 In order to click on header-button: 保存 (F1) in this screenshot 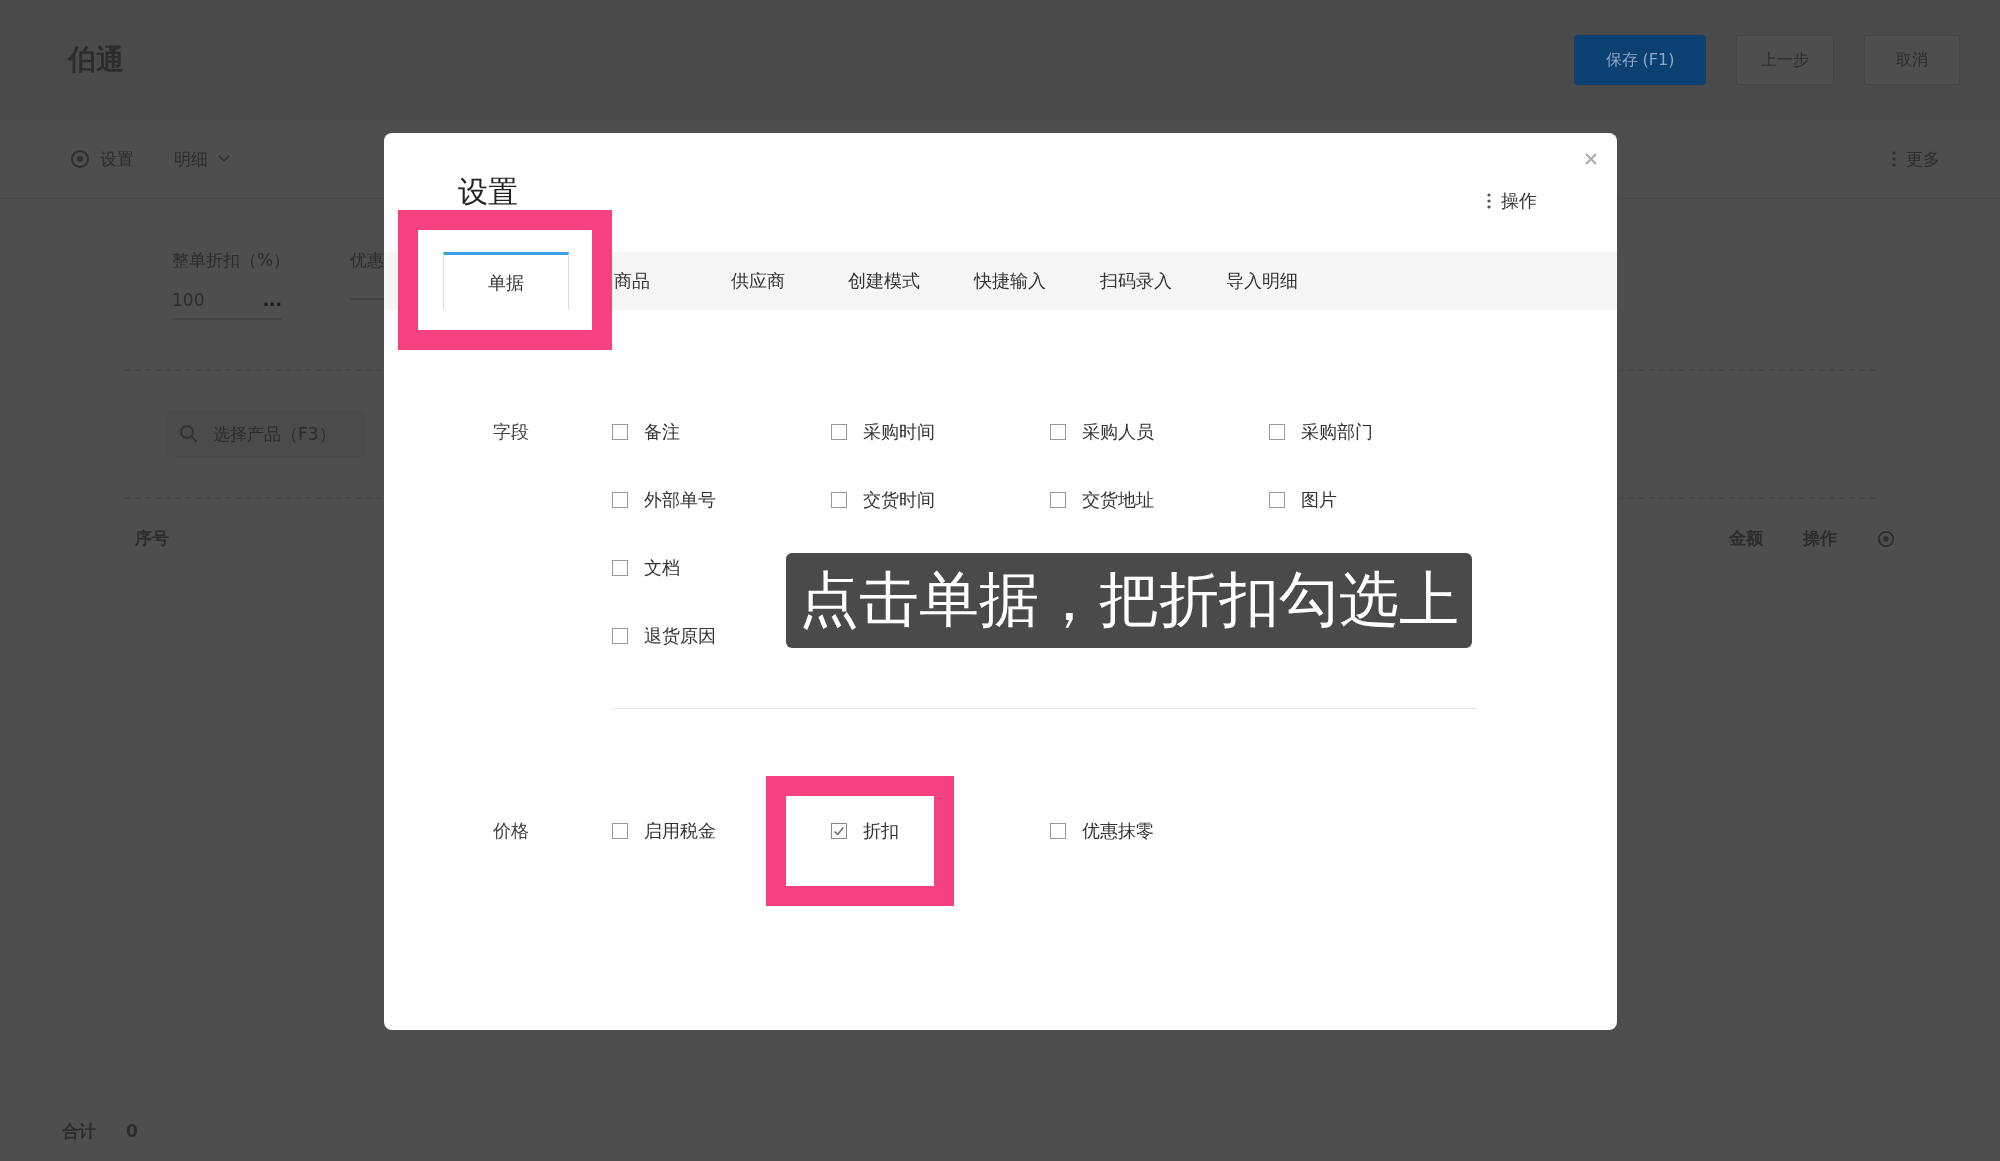, I will do `click(1640, 60)`.